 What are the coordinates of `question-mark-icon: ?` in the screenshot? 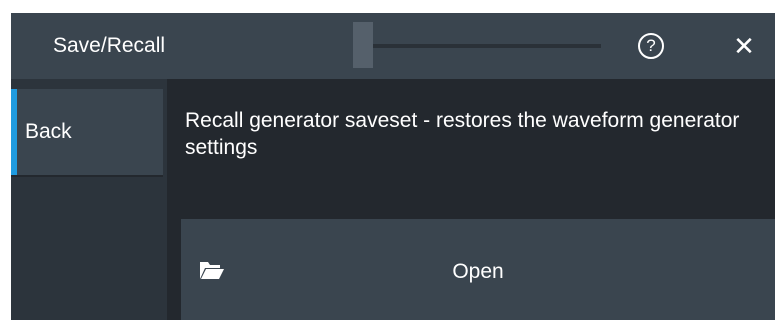 It's located at (651, 45).